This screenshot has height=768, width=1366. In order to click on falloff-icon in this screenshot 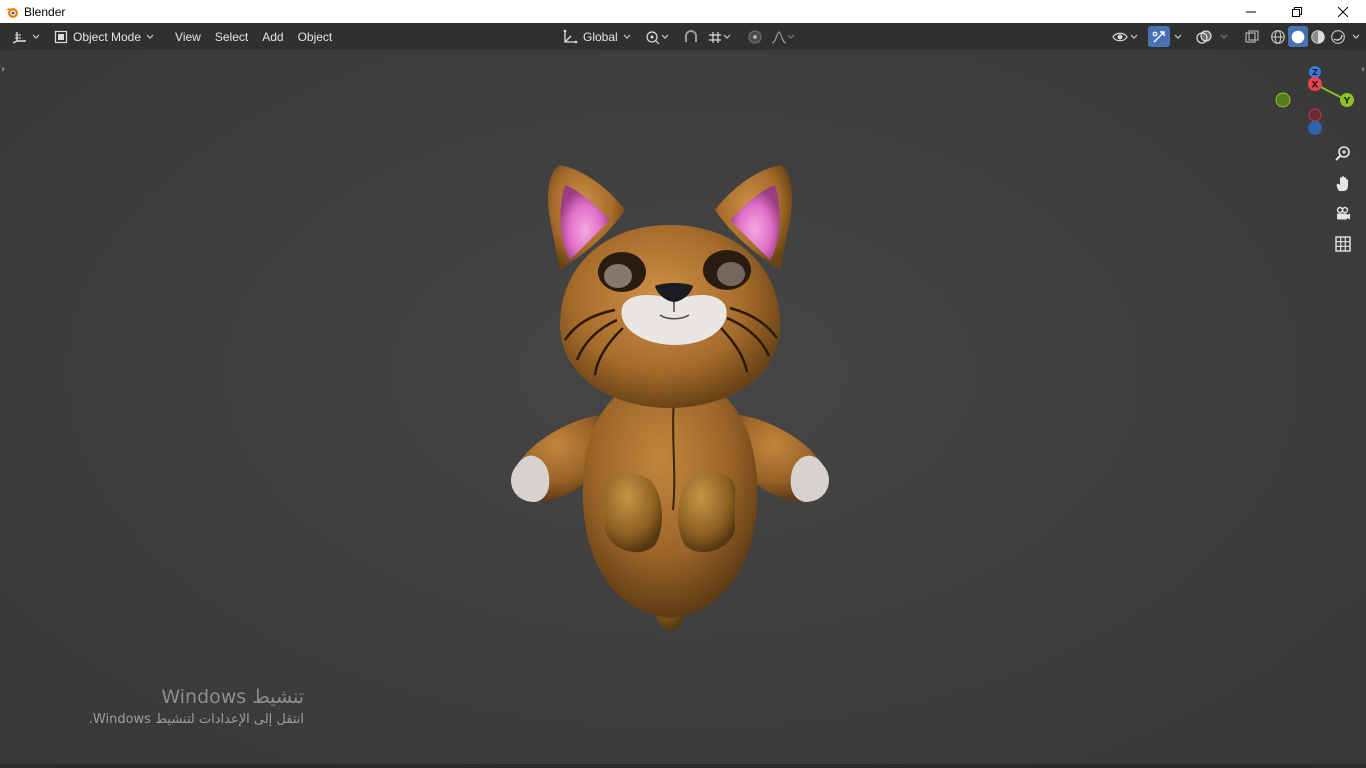, I will do `click(778, 37)`.